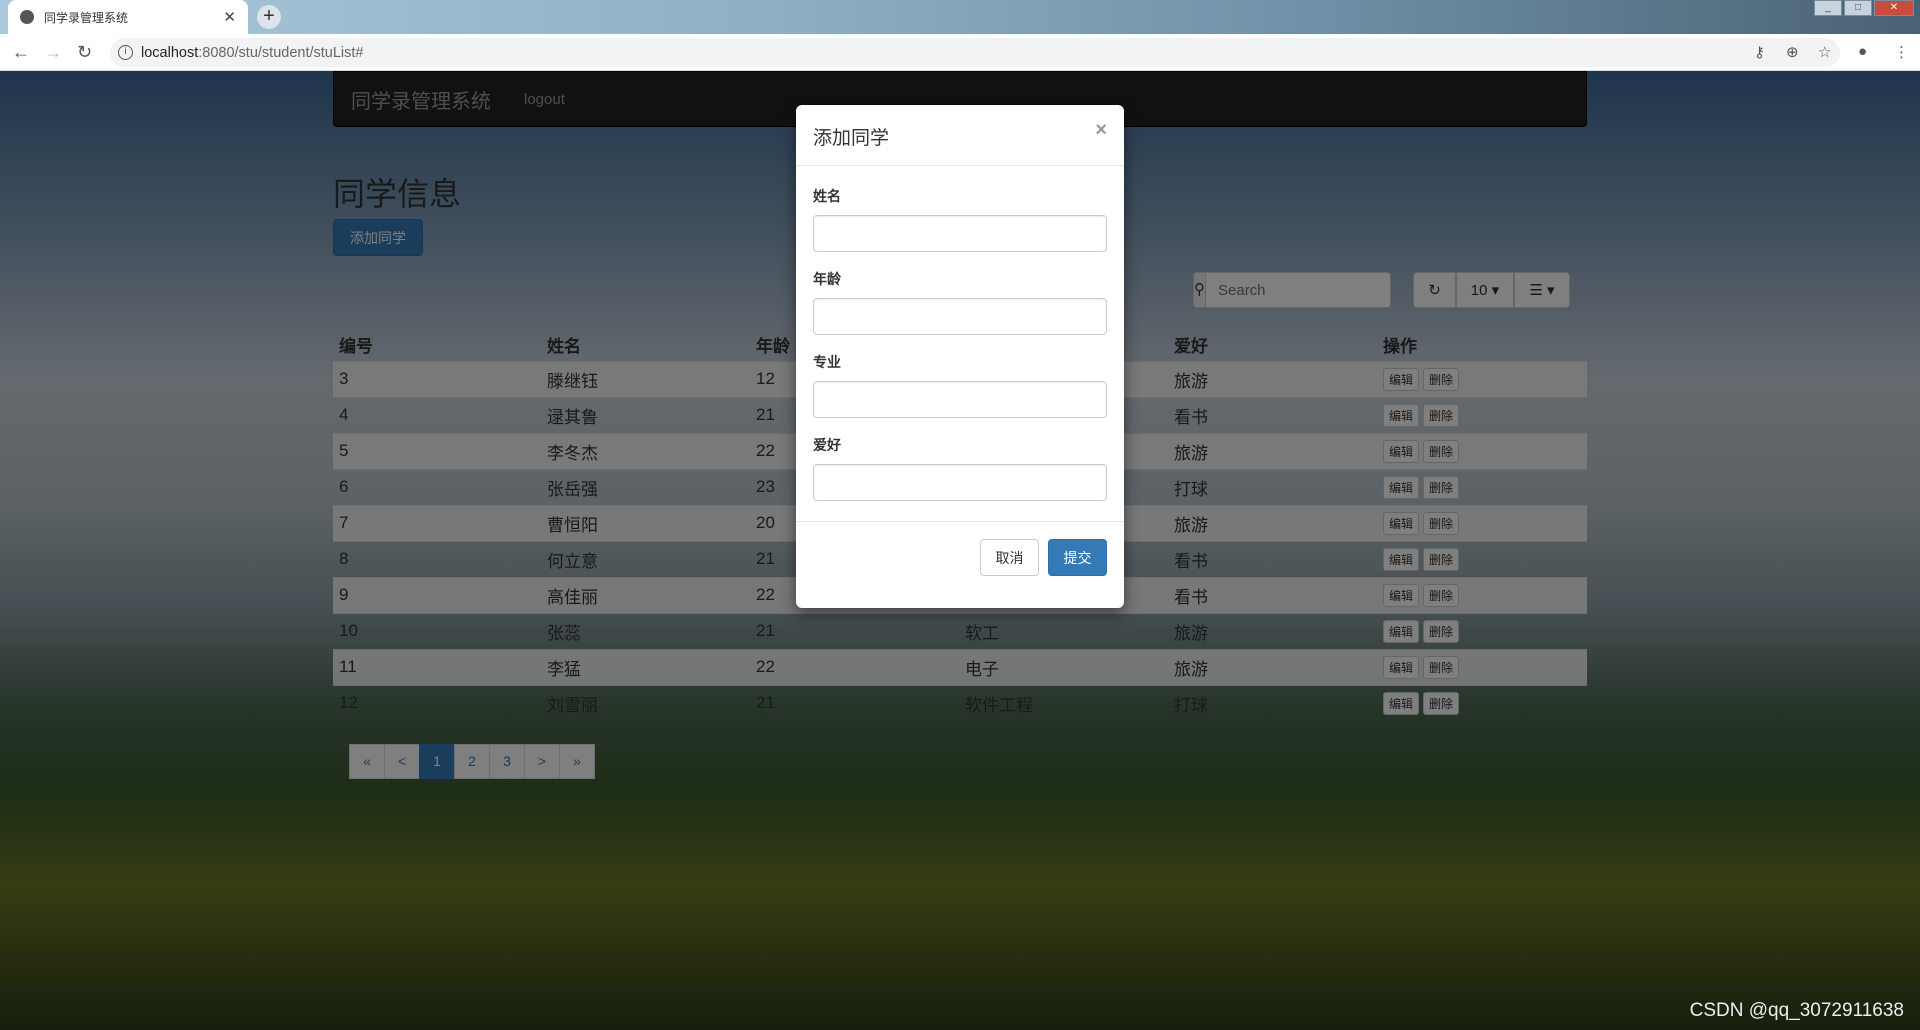 The height and width of the screenshot is (1030, 1920). What do you see at coordinates (1901, 52) in the screenshot?
I see `menu-icon: ⋮` at bounding box center [1901, 52].